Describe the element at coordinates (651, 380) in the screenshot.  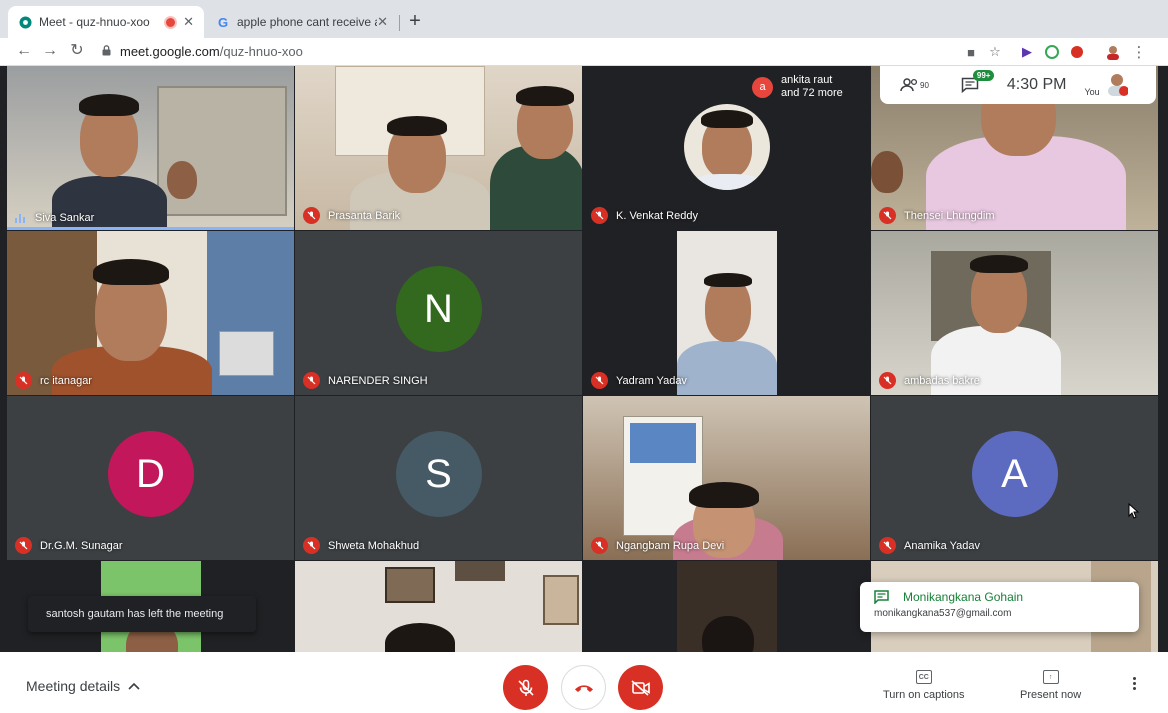
I see `participant-name: Yadram Yadav` at that location.